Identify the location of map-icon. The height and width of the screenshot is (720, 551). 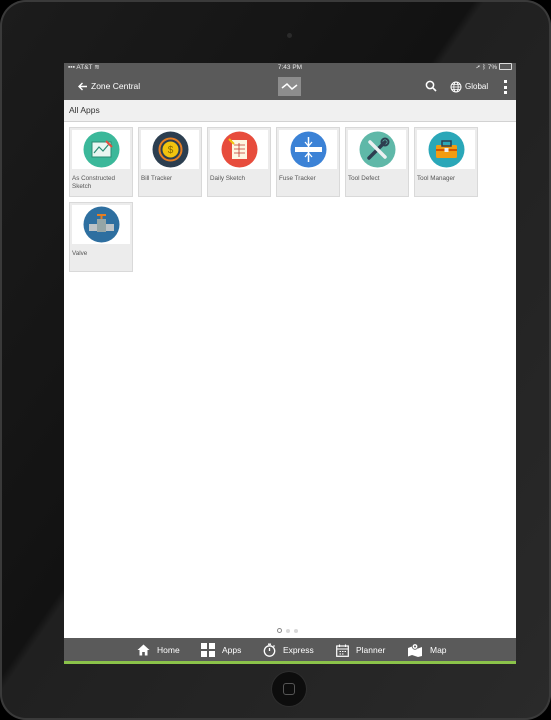
(415, 650).